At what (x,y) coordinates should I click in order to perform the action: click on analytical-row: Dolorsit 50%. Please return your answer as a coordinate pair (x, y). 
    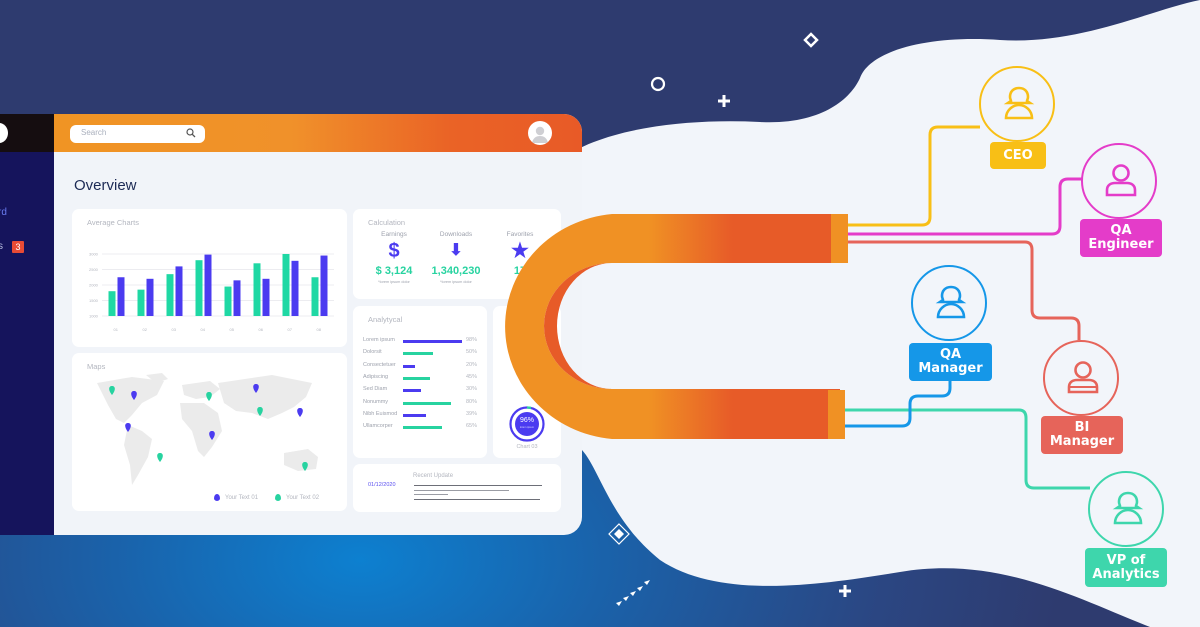
    Looking at the image, I should click on (422, 353).